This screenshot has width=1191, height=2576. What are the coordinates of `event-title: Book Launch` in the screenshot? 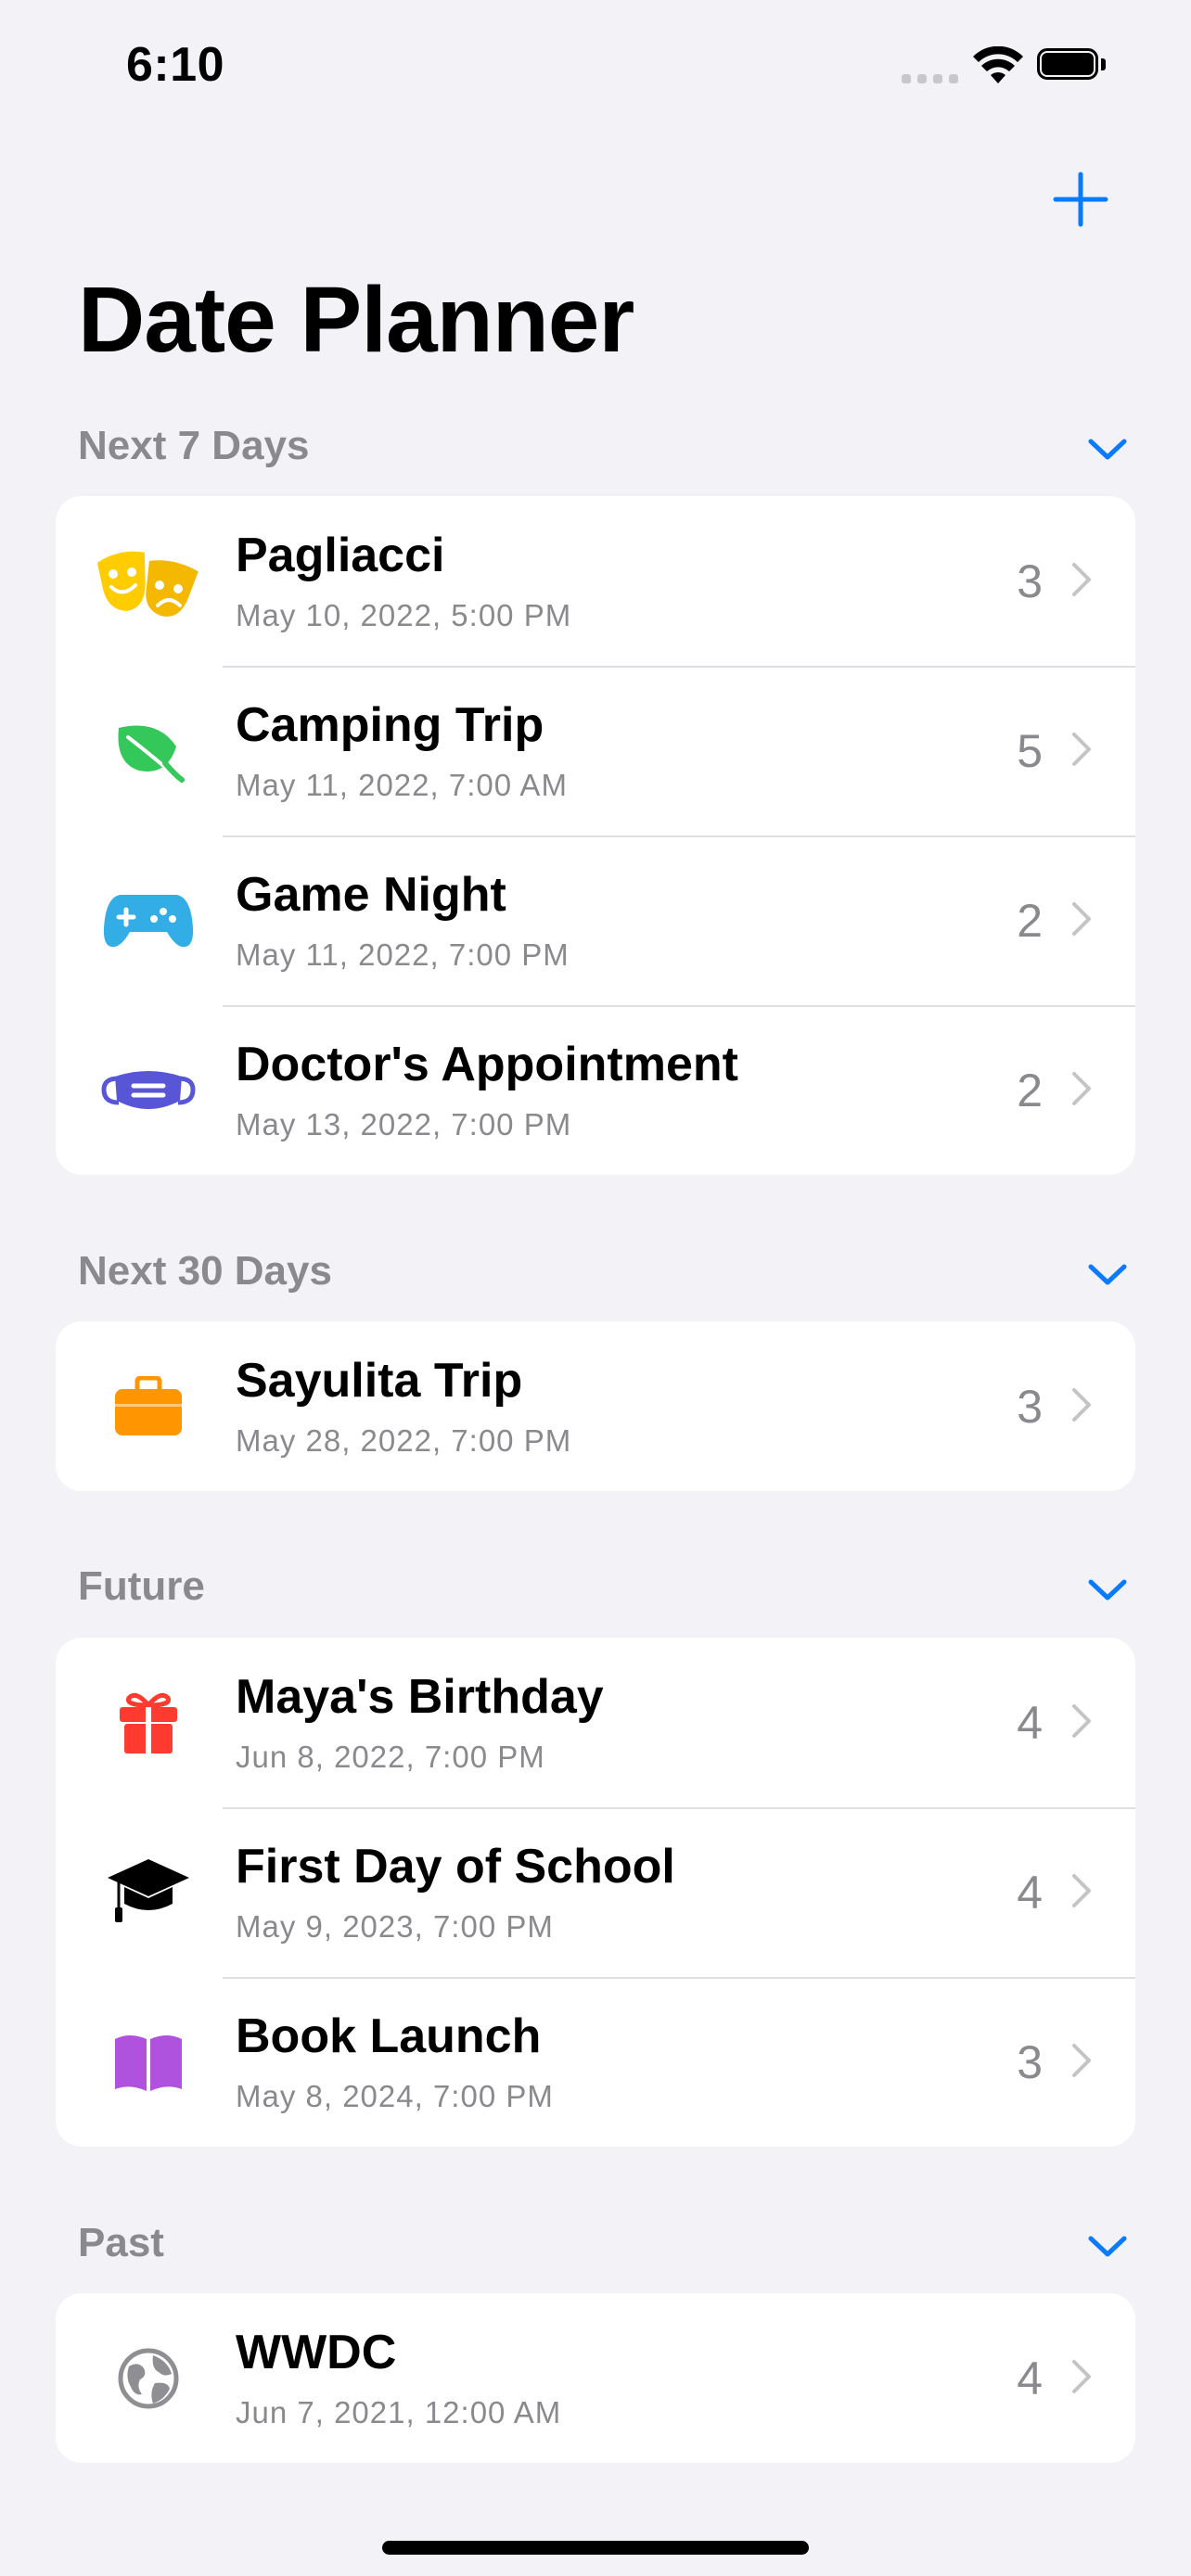 It's located at (389, 2036).